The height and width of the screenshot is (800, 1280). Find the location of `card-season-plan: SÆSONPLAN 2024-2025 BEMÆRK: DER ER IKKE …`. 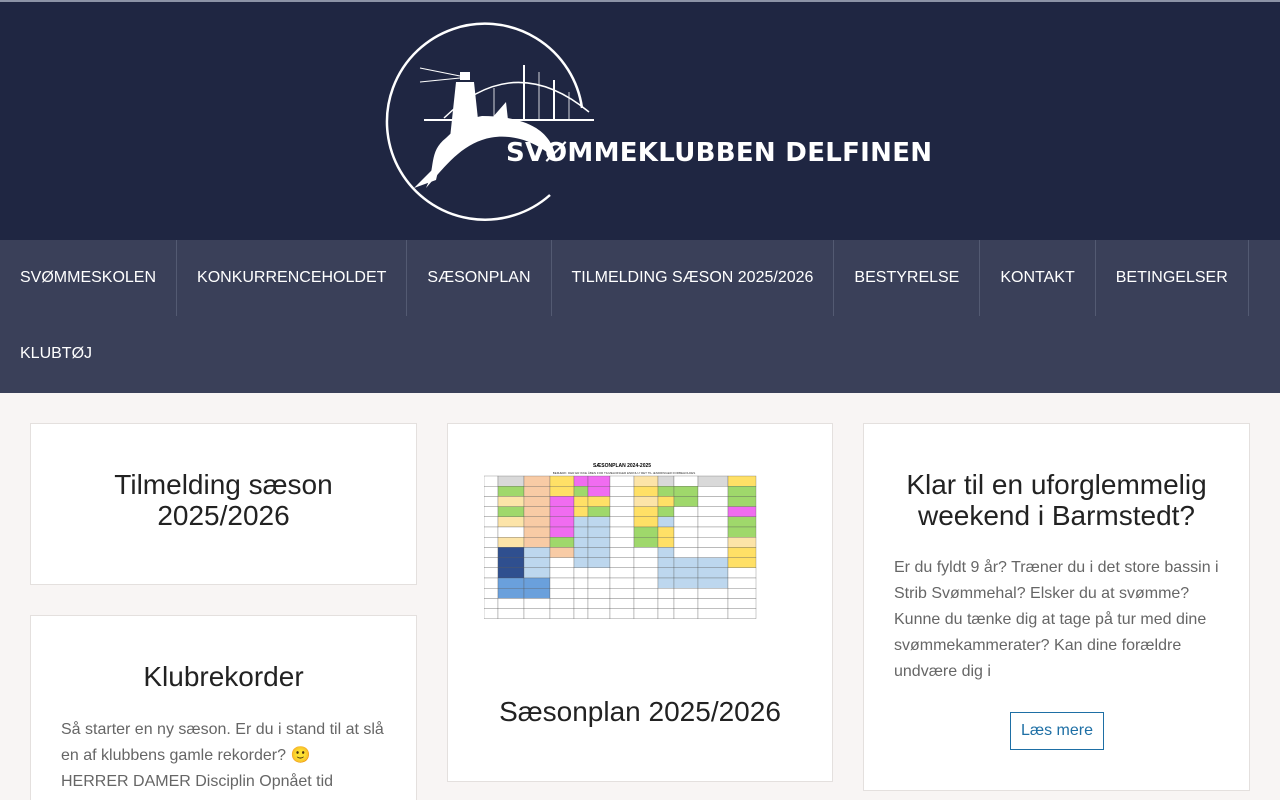

card-season-plan: SÆSONPLAN 2024-2025 BEMÆRK: DER ER IKKE … is located at coordinates (640, 602).